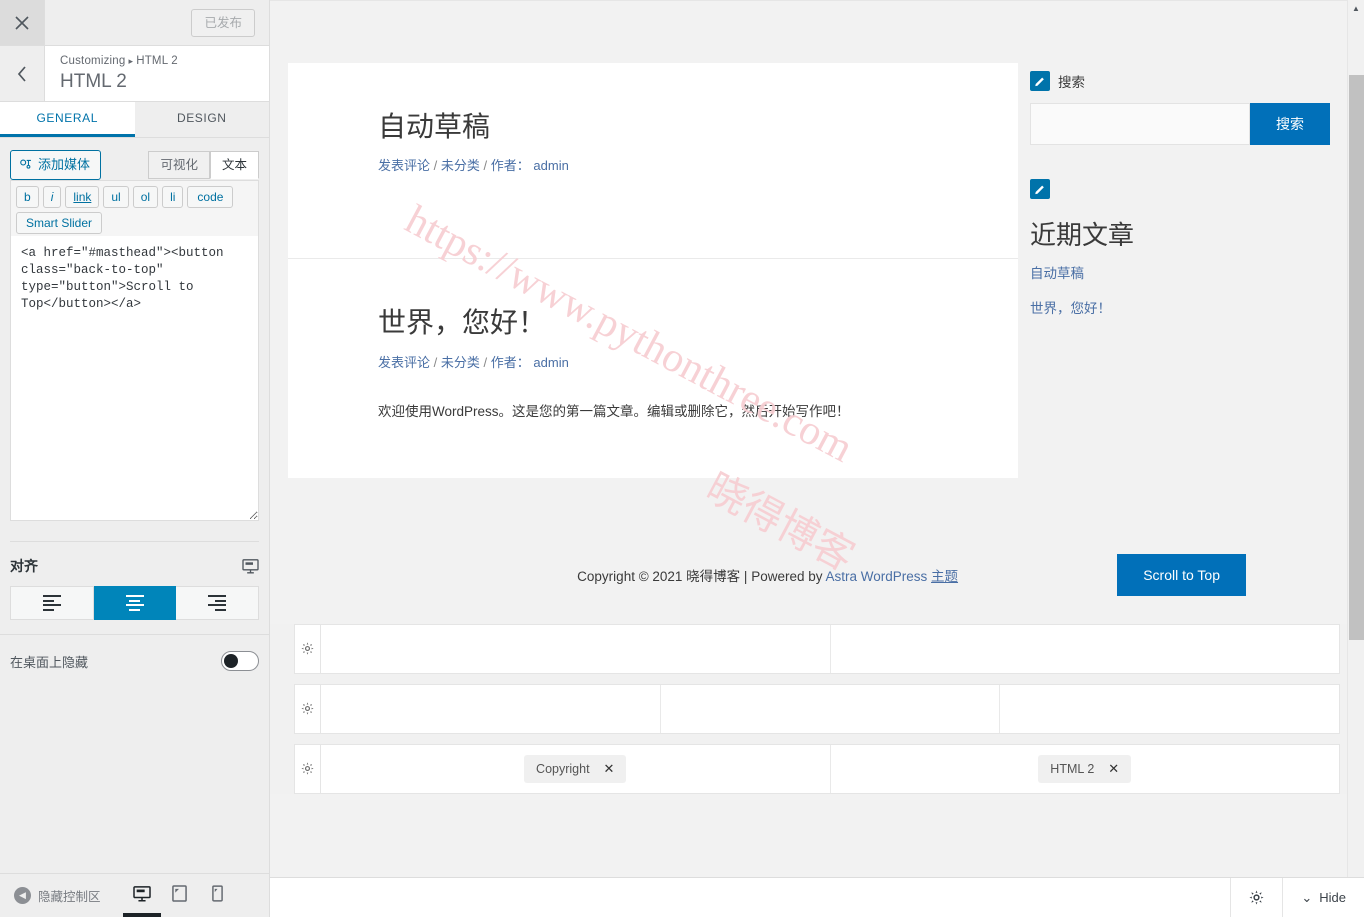  I want to click on align-right-button, so click(218, 603).